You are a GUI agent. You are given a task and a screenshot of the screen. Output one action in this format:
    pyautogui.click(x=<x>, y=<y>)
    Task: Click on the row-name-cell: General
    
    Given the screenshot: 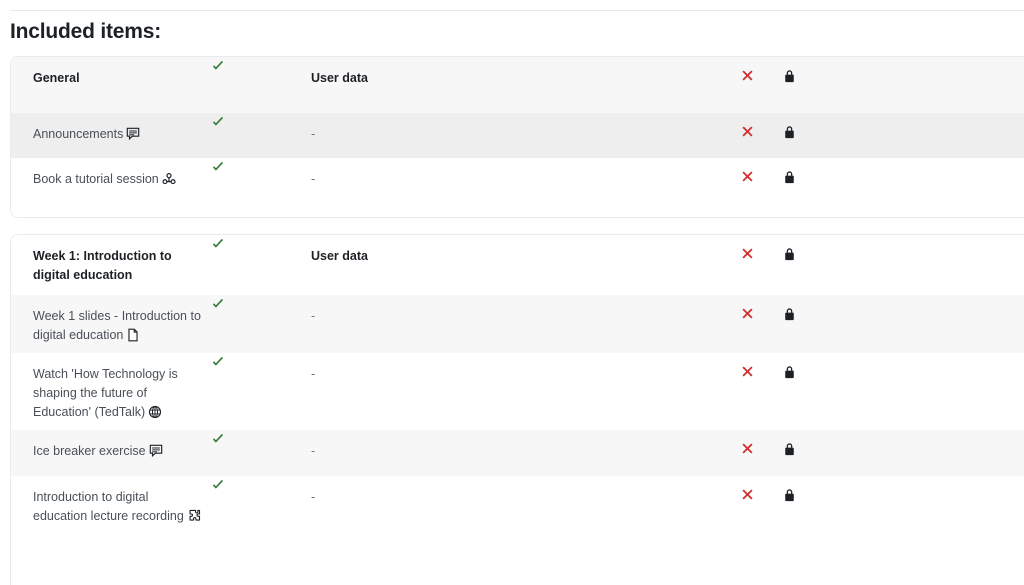 What is the action you would take?
    pyautogui.click(x=111, y=78)
    